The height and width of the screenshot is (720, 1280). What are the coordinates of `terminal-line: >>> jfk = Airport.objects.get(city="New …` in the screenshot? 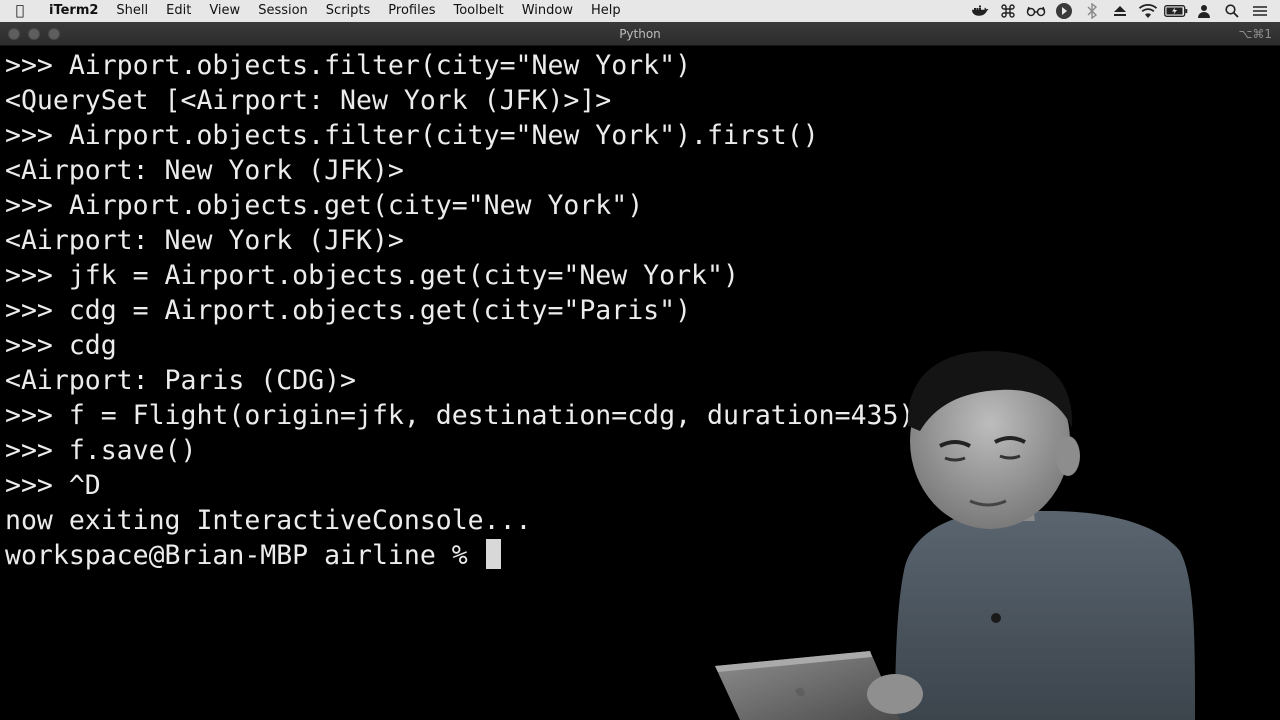 It's located at (372, 275).